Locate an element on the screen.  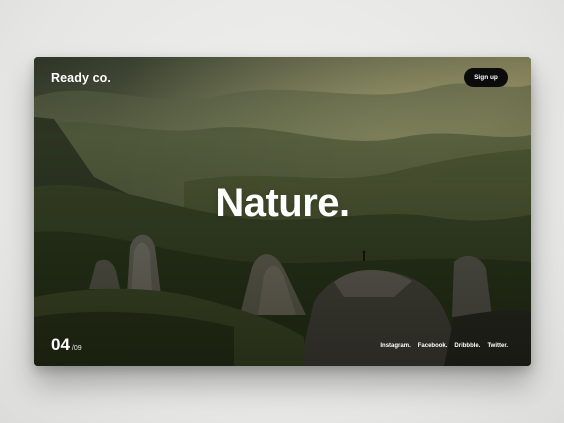
total-slides: /09 is located at coordinates (76, 348).